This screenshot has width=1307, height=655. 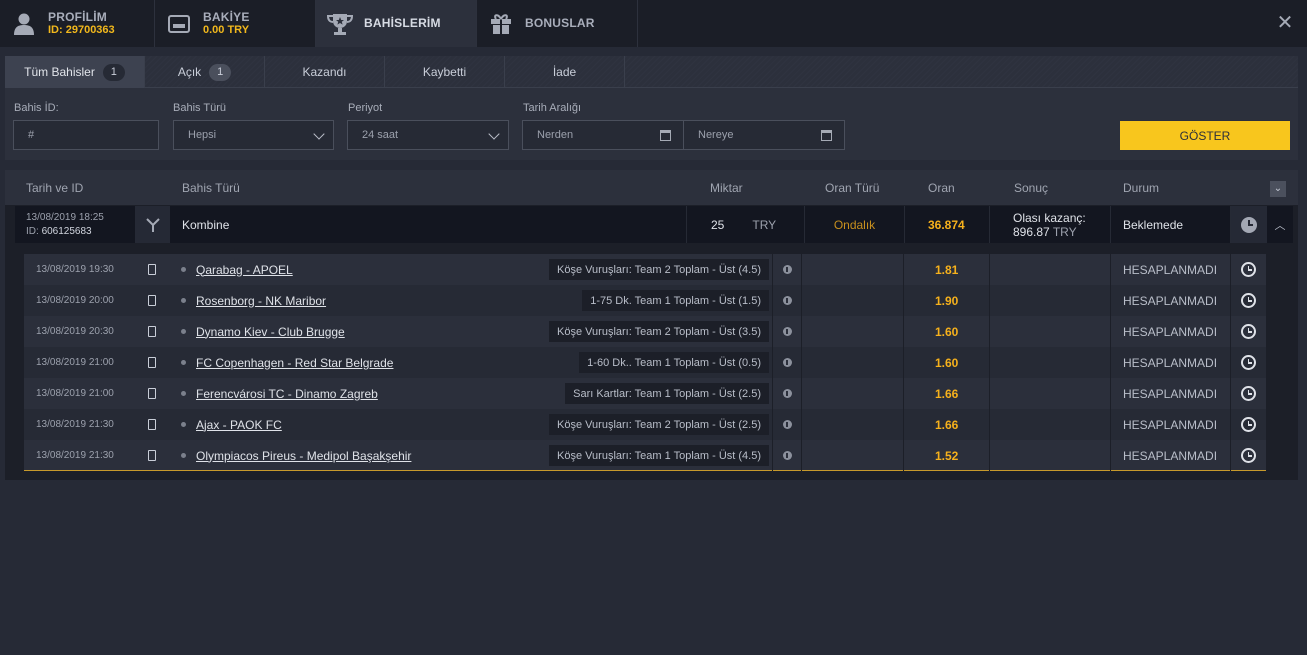 I want to click on bet-result: Olası kazanç: 896.87 TRY, so click(x=1050, y=224).